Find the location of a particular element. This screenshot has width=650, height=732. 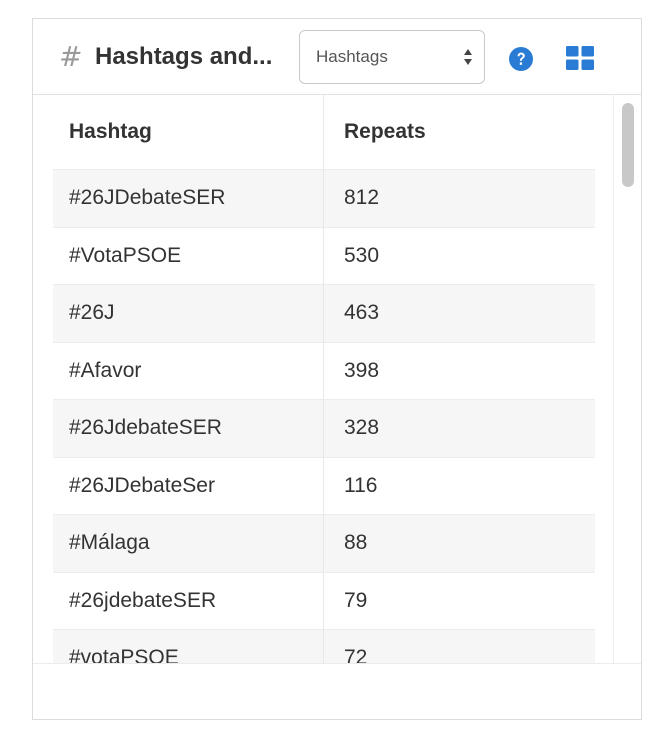

column-header-repeats: Repeats is located at coordinates (459, 132).